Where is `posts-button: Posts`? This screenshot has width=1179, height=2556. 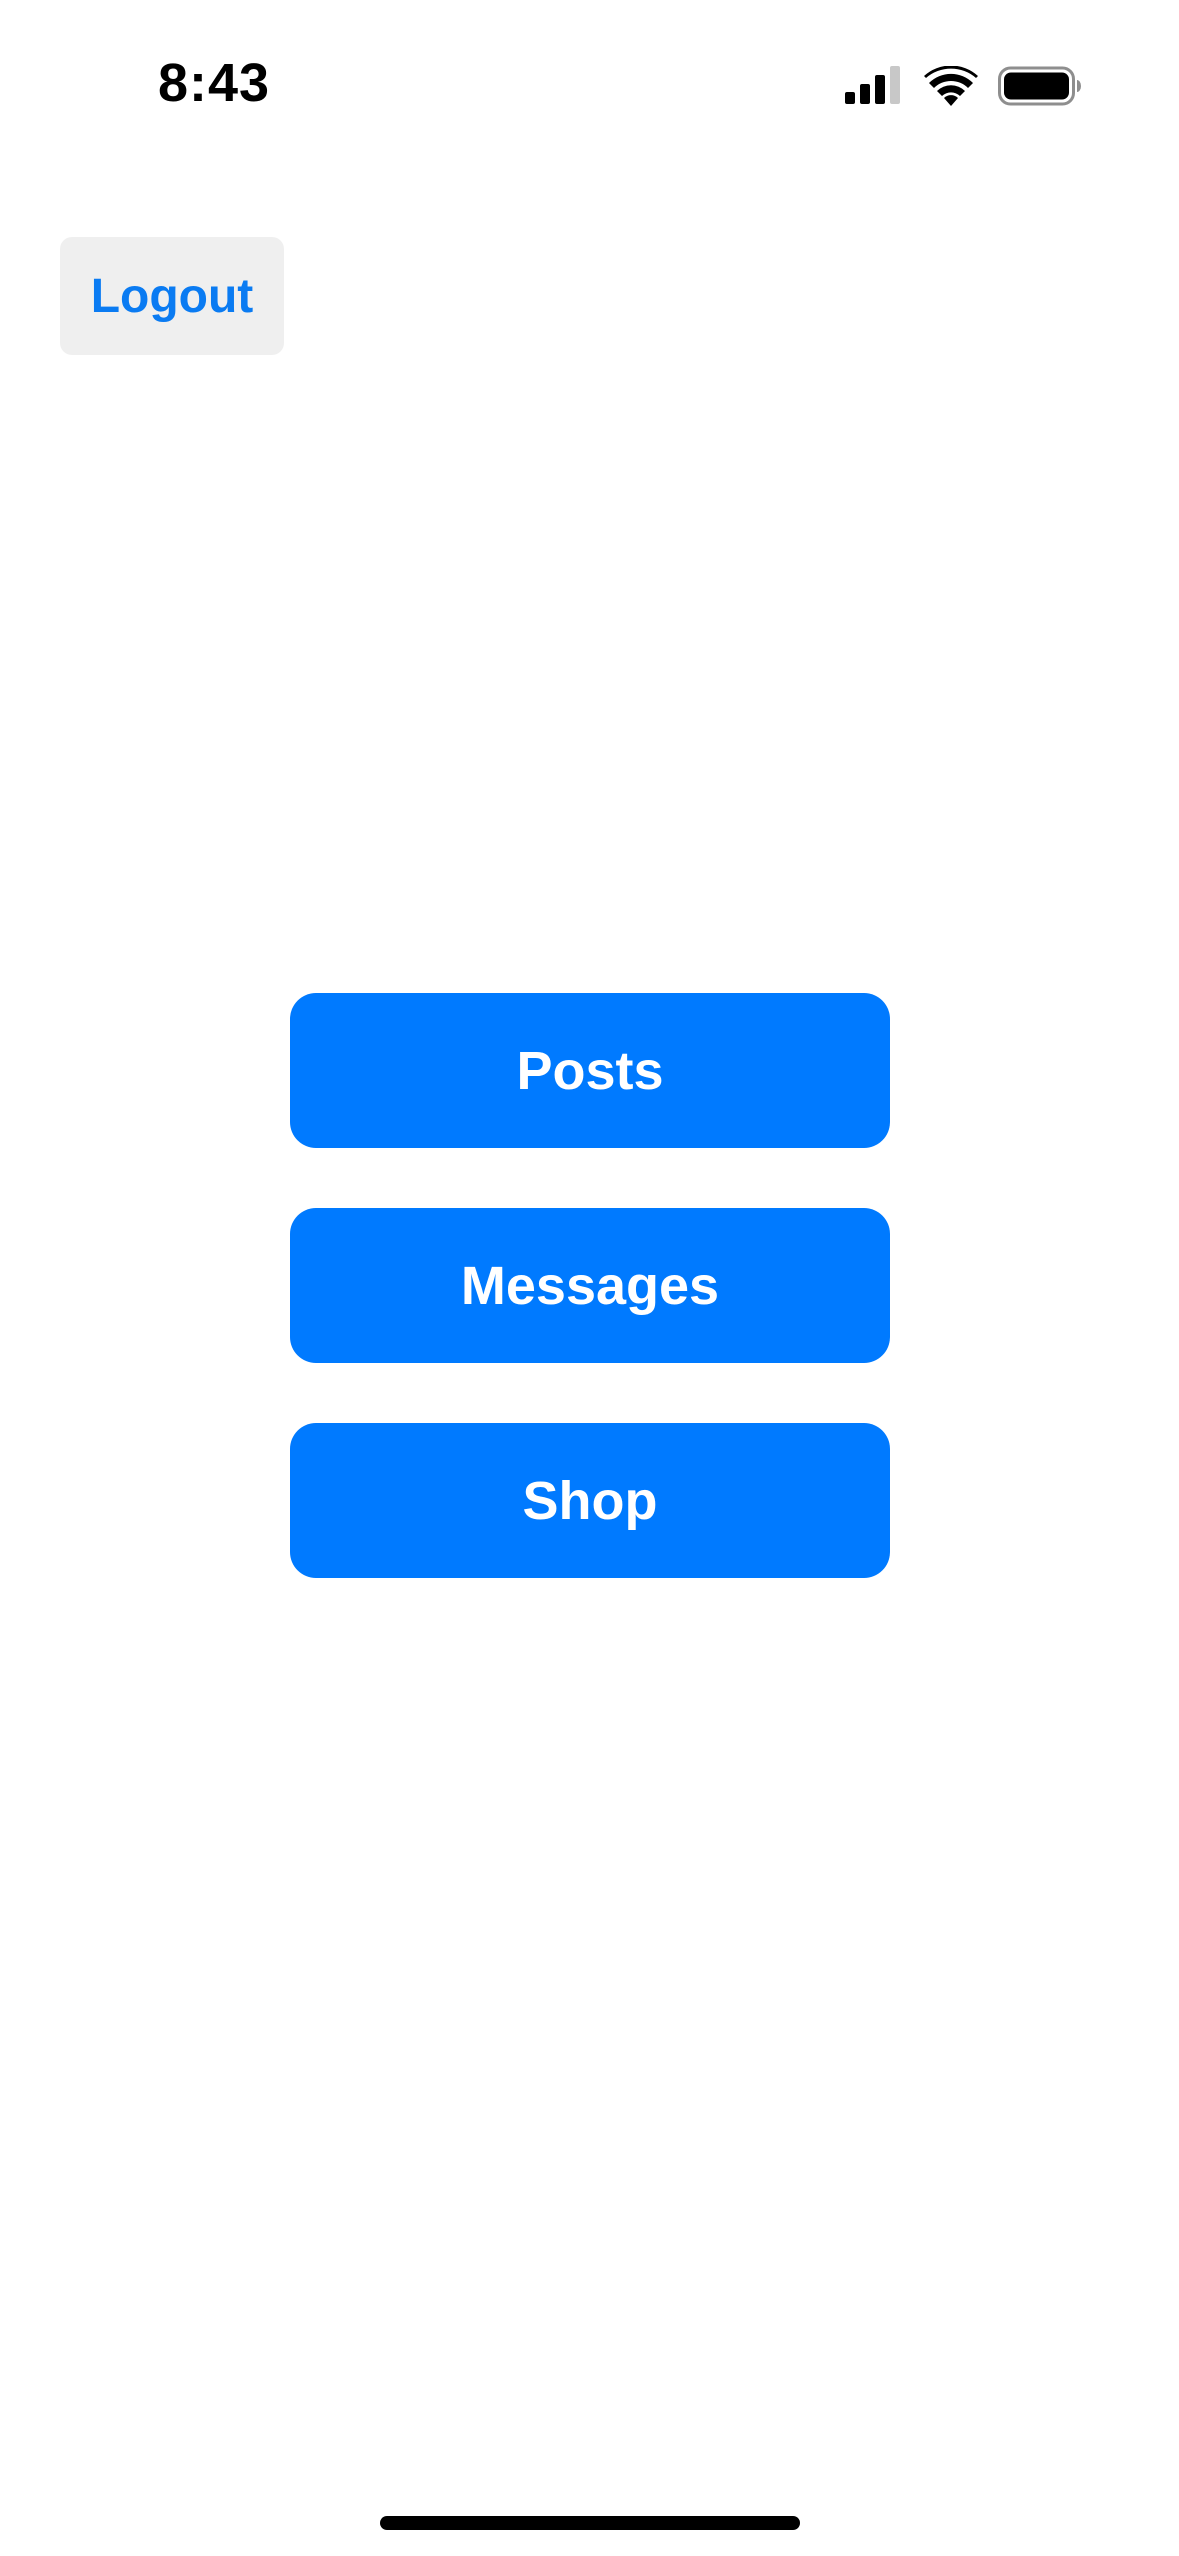
posts-button: Posts is located at coordinates (590, 1070).